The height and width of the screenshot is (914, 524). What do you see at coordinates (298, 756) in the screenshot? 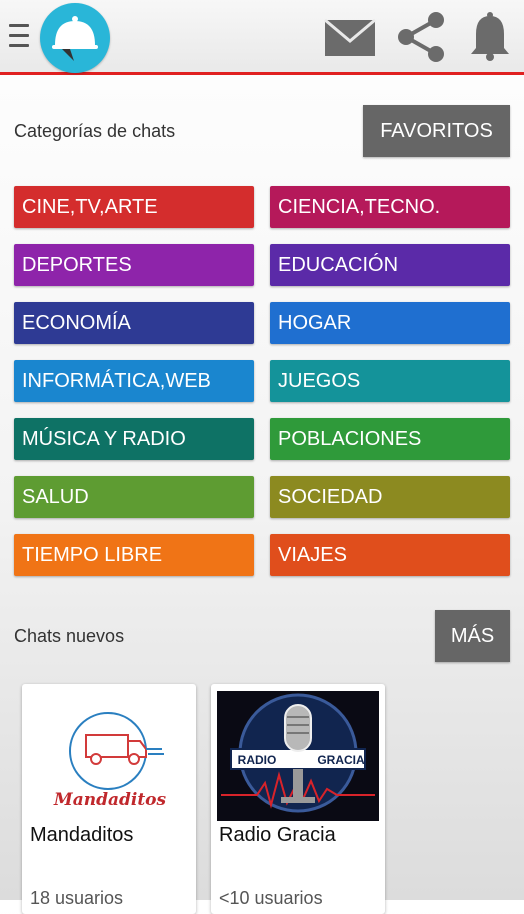
I see `radio-gracia-logo: RADIO GRACIA` at bounding box center [298, 756].